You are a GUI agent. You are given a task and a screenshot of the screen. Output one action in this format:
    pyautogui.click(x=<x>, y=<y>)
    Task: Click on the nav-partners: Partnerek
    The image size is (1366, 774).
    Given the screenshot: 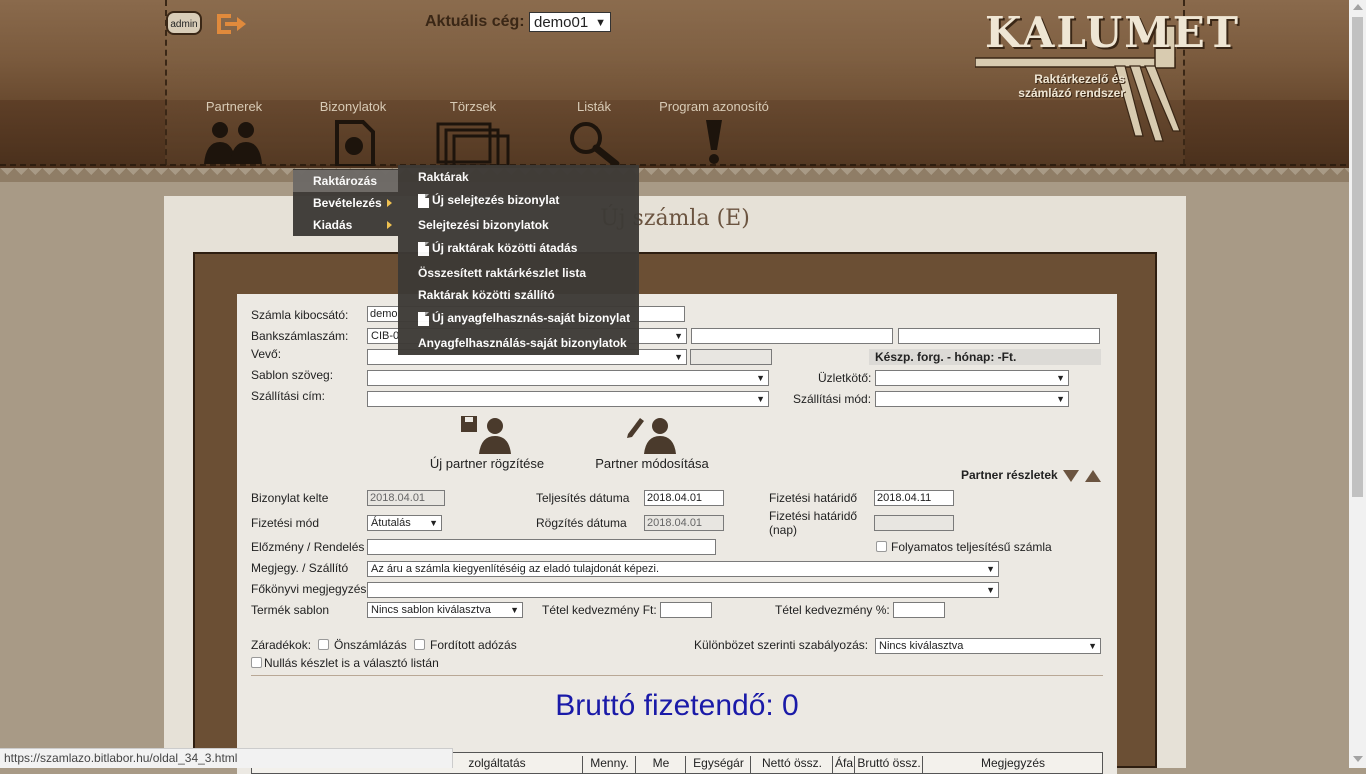 What is the action you would take?
    pyautogui.click(x=234, y=133)
    